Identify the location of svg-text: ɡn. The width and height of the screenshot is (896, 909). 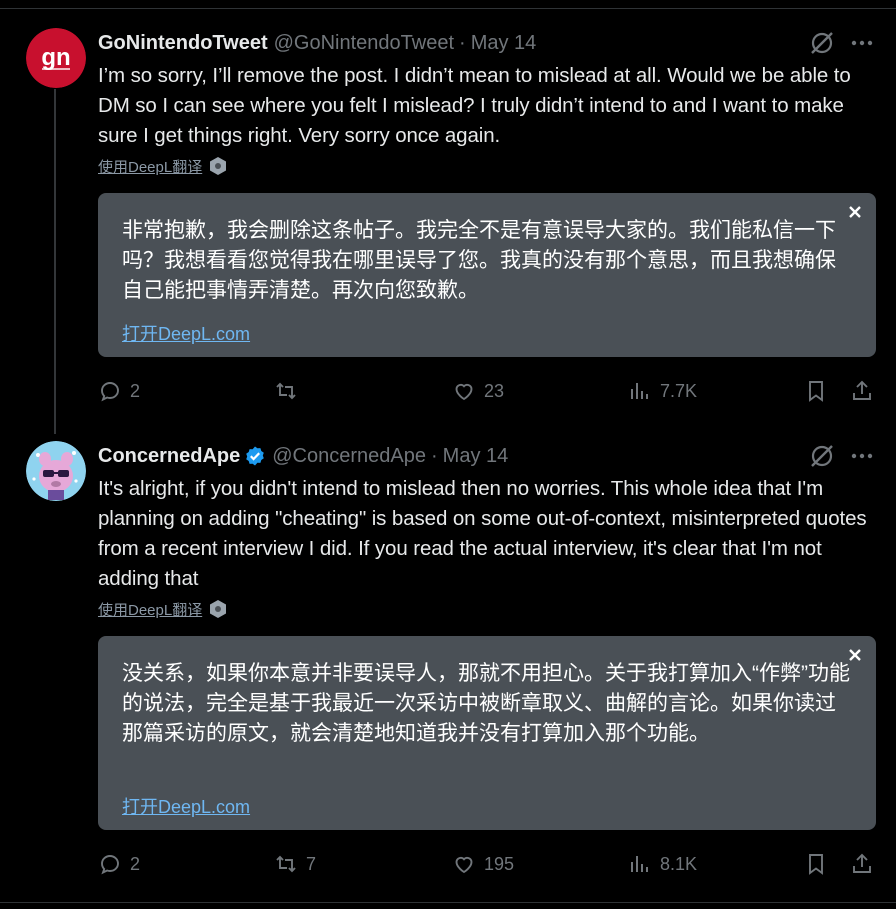
(55, 57).